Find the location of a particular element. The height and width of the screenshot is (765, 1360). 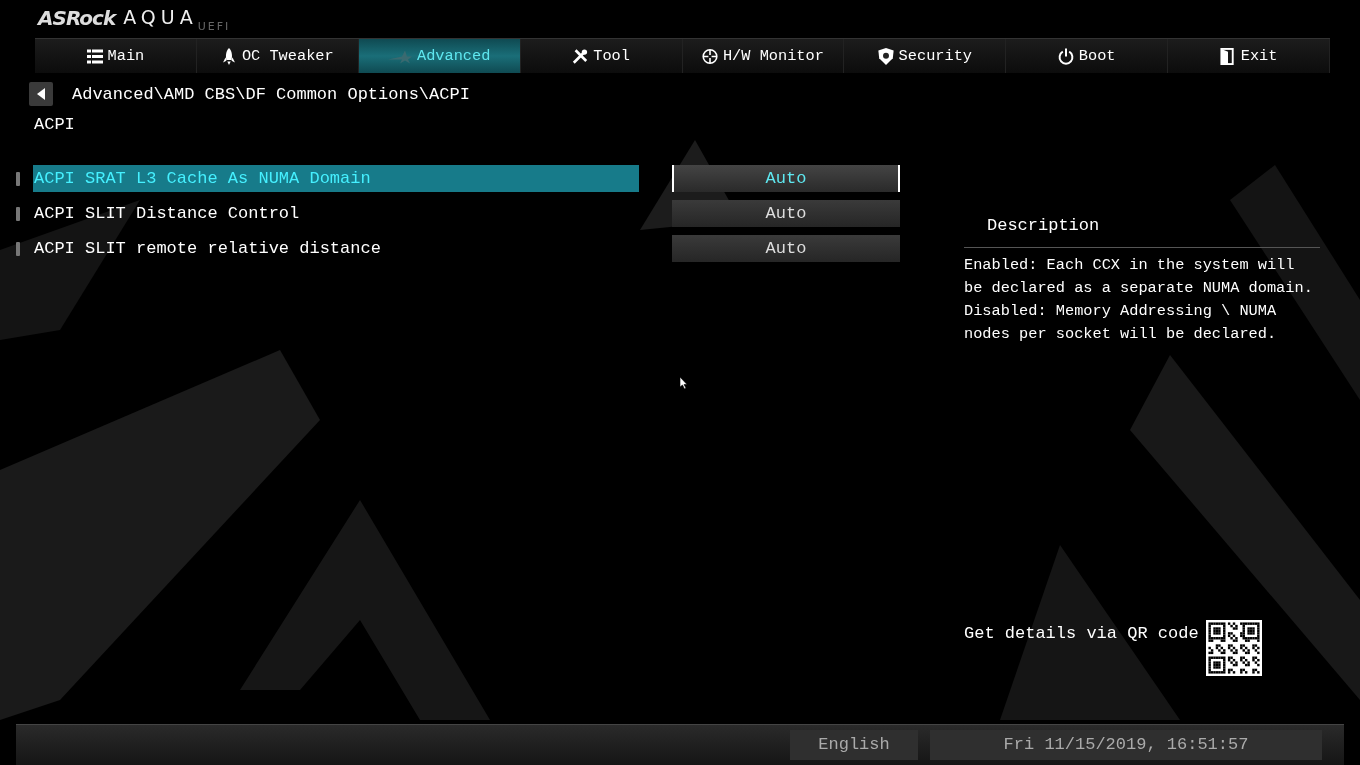

nav-tab: Exit is located at coordinates (1249, 56).